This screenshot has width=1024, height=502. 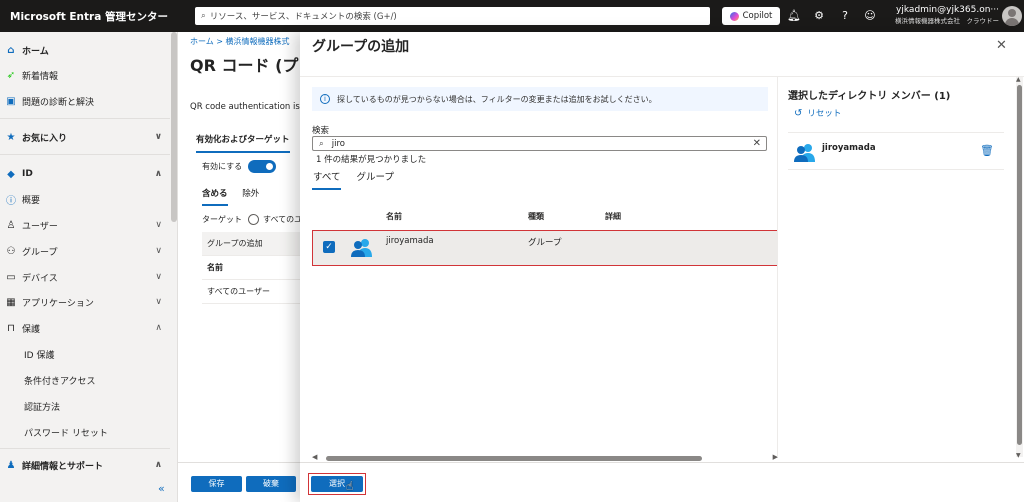 I want to click on column-header-name: 名前, so click(x=394, y=216).